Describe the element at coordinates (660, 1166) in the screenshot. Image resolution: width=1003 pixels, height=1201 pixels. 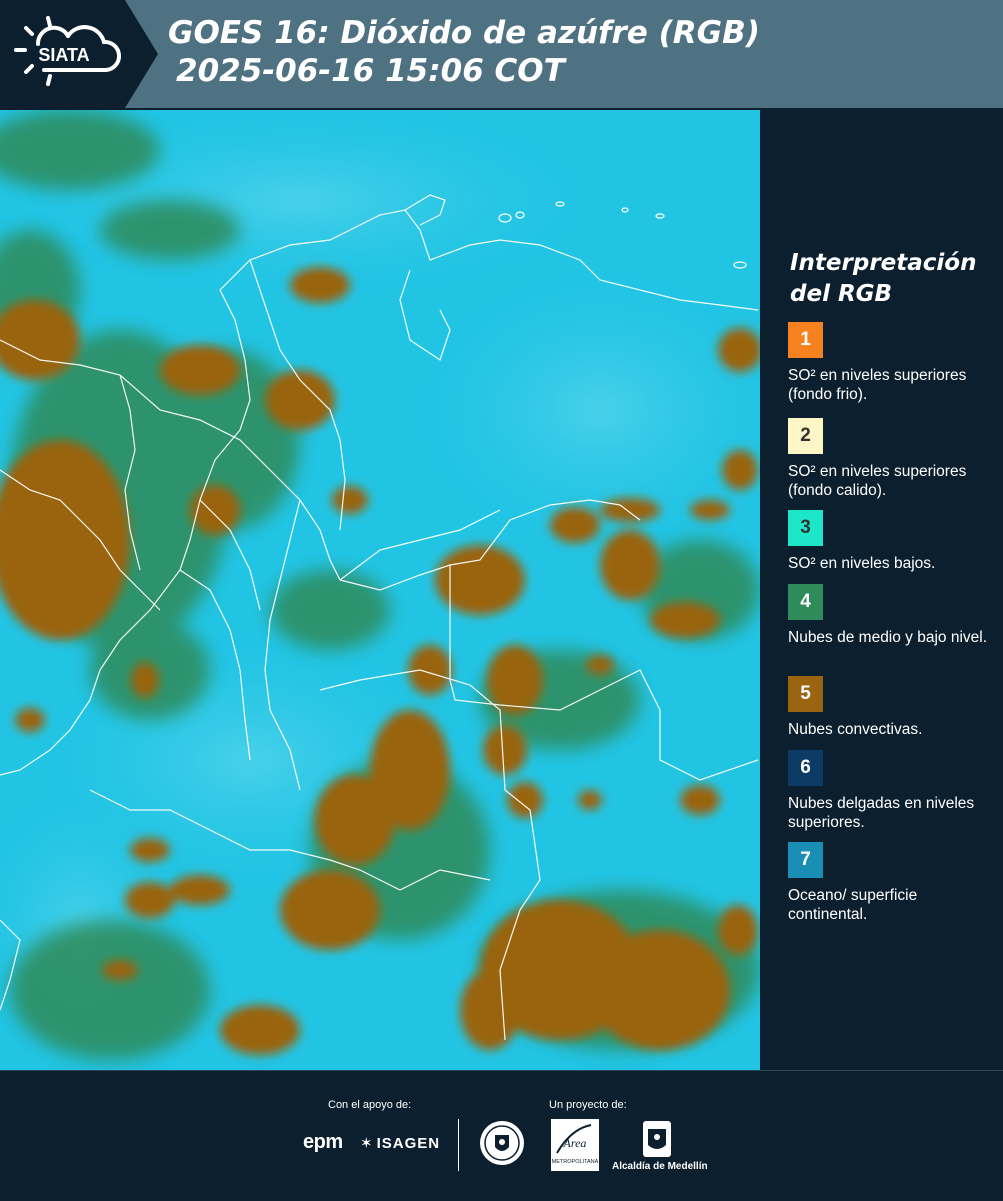
I see `alcaldia-text: Alcaldía de Medellín` at that location.